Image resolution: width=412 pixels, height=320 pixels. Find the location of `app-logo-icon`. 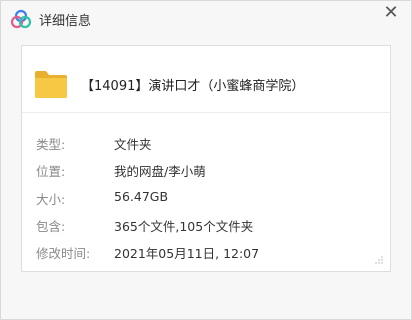

app-logo-icon is located at coordinates (21, 19).